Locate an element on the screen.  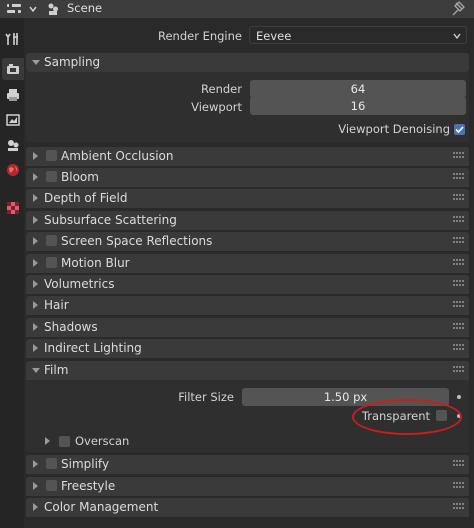
scene-props-icon is located at coordinates (13, 145).